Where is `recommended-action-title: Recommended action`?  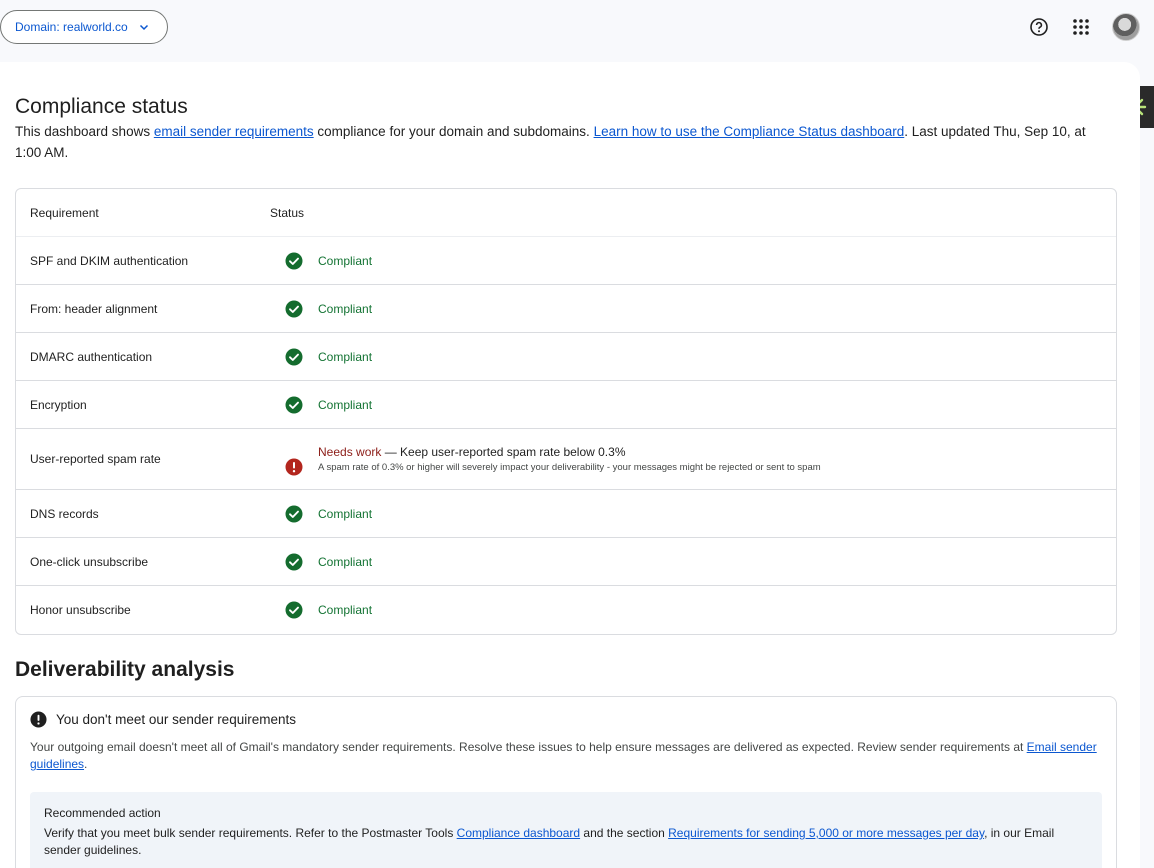 recommended-action-title: Recommended action is located at coordinates (102, 813).